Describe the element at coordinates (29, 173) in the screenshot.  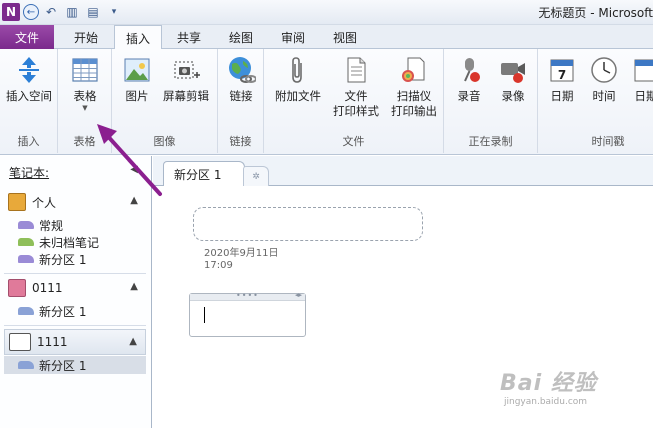
I see `notebooks-title: 笔记本:` at that location.